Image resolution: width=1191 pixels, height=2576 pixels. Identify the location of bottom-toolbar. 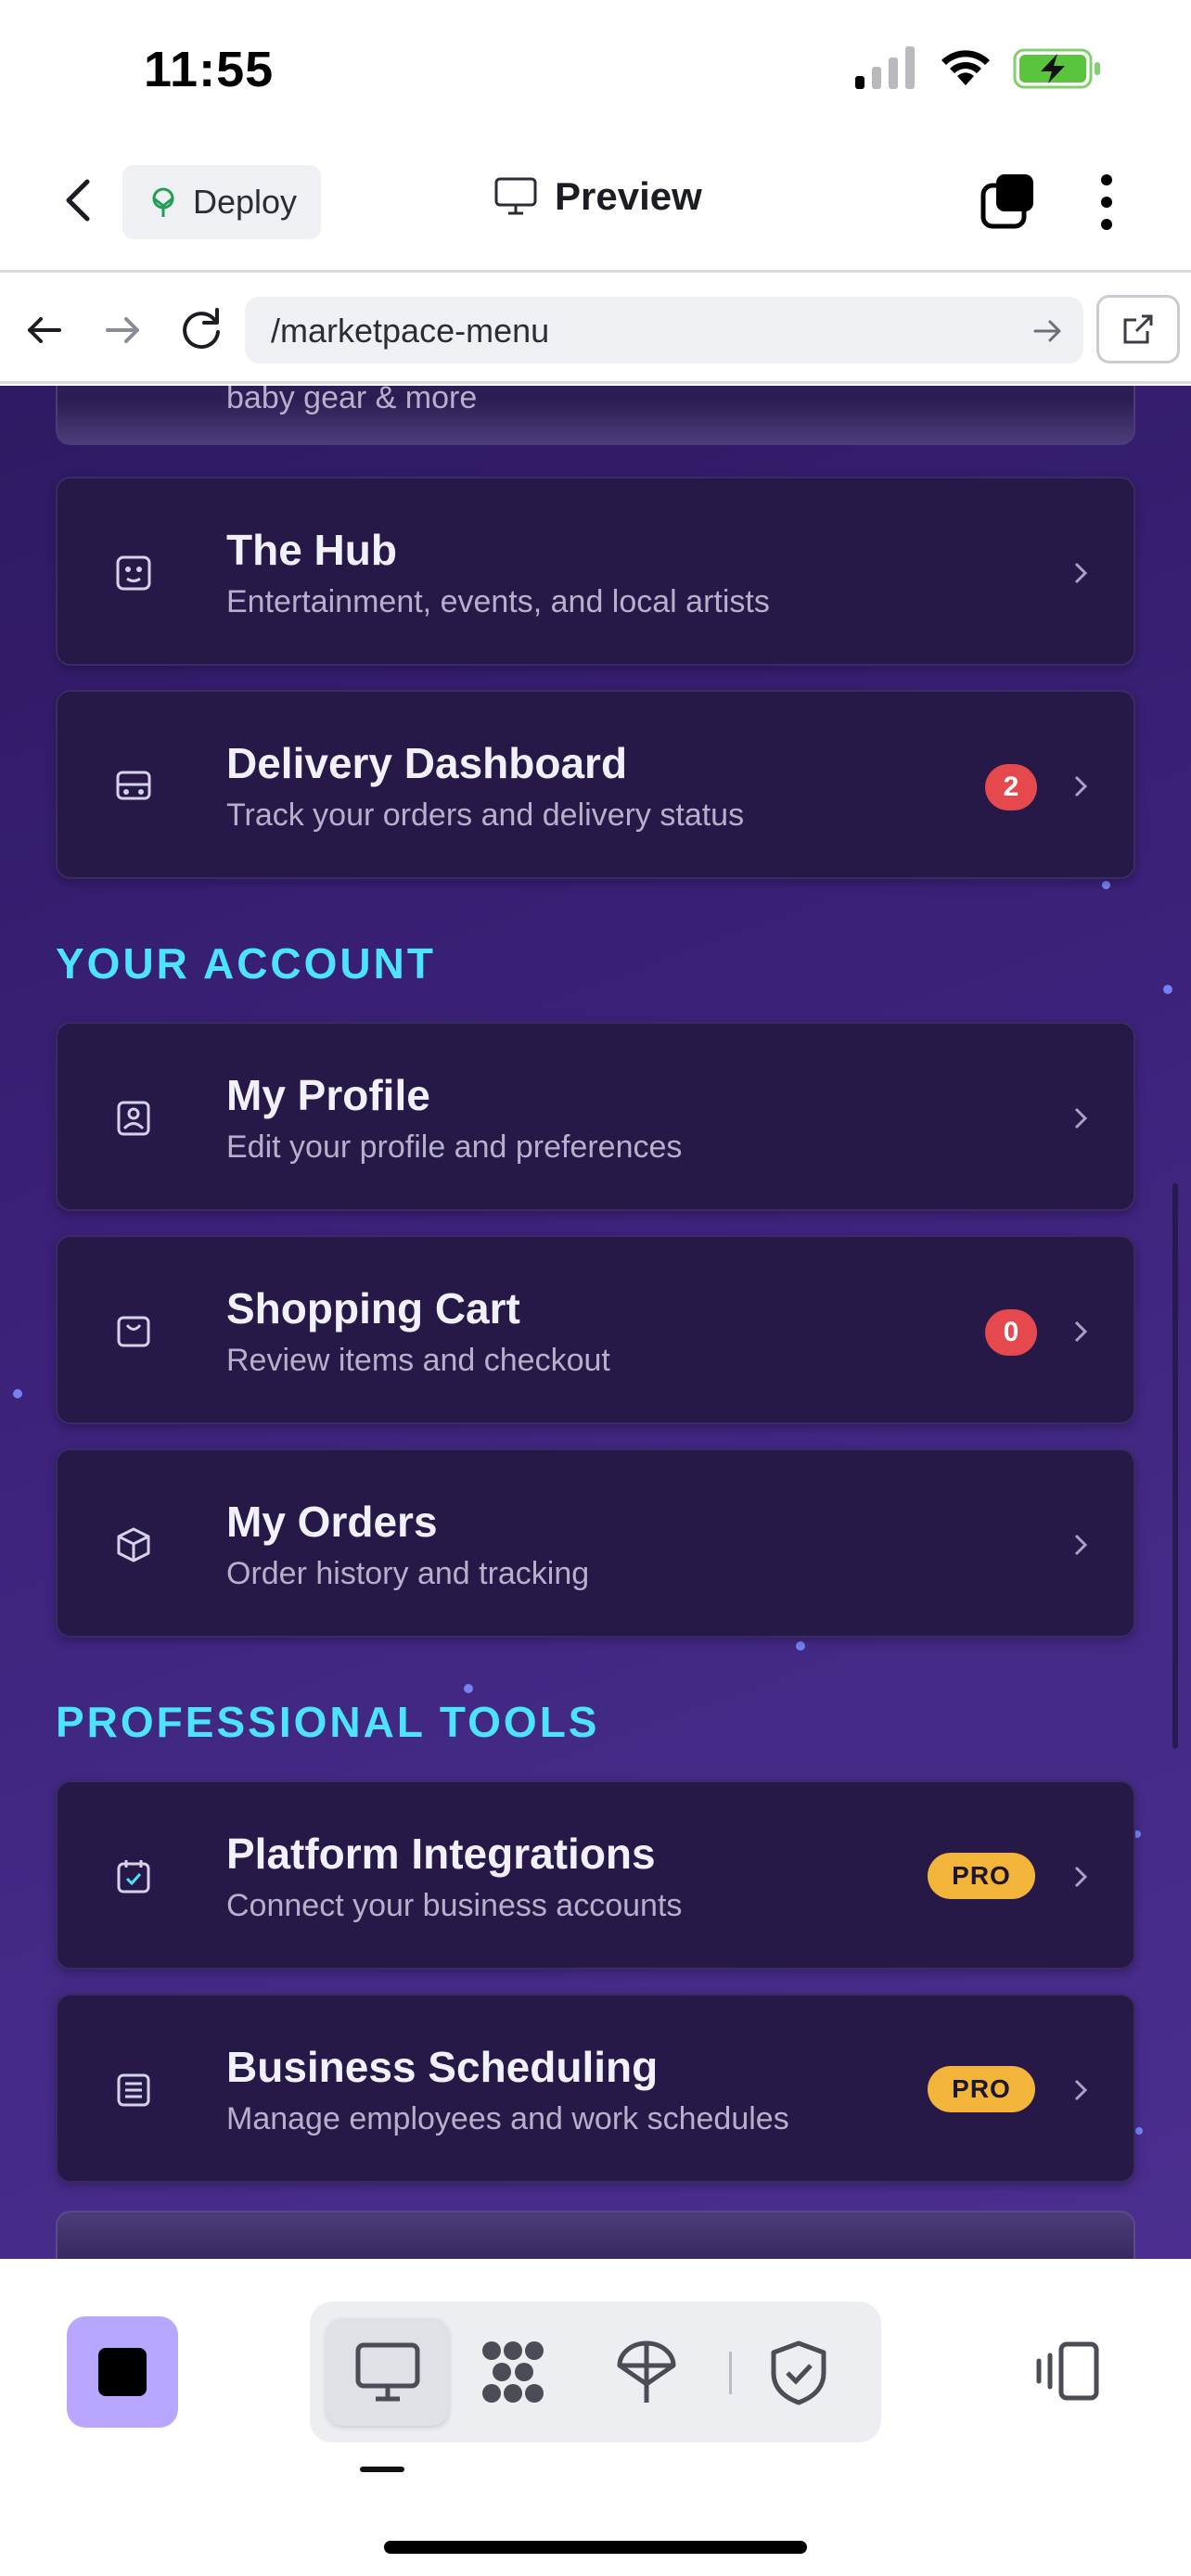
(595, 2418).